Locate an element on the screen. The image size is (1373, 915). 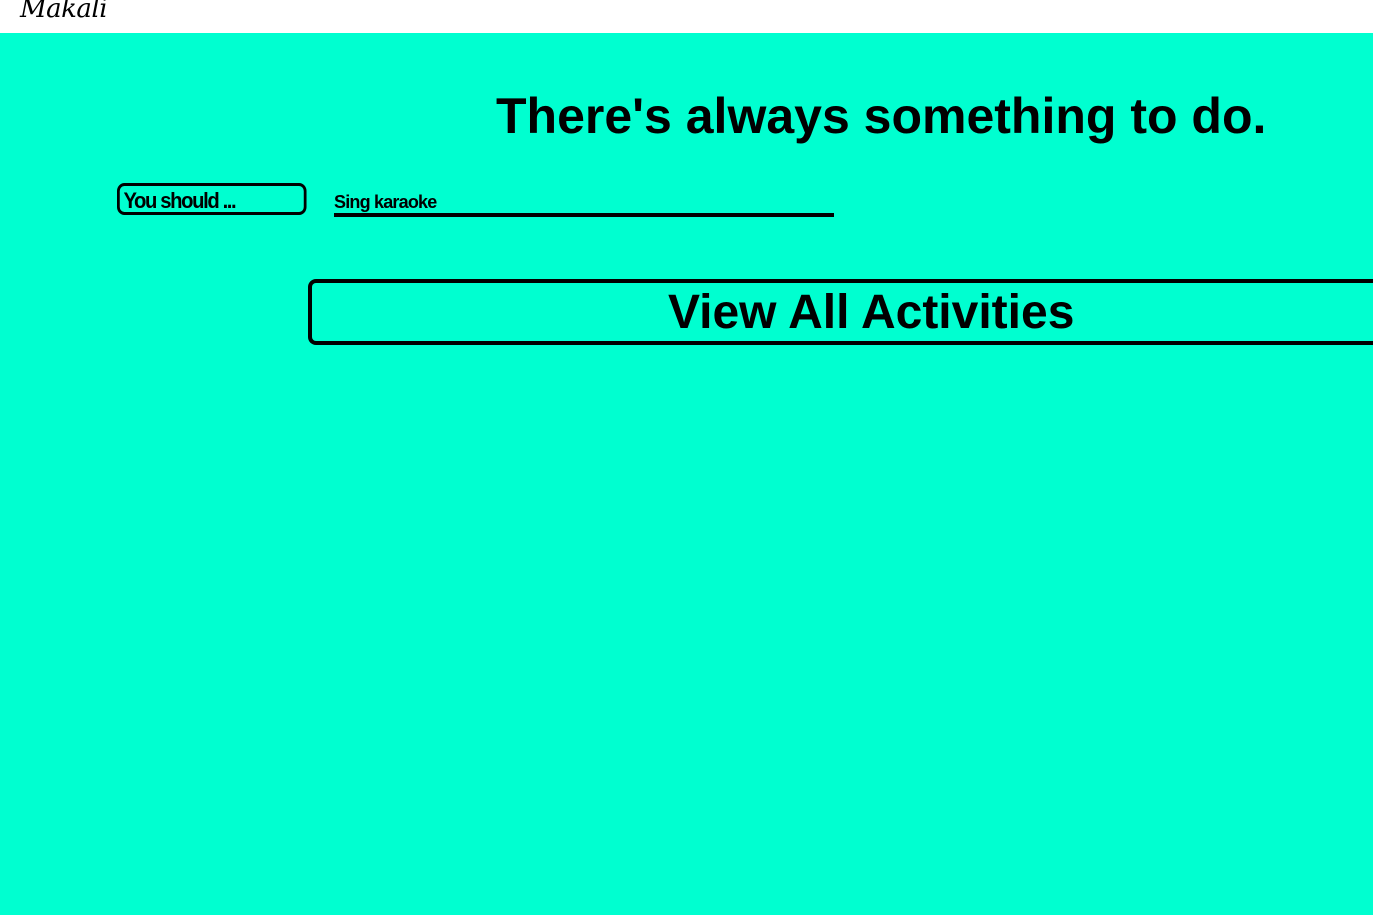
top-bar: Makali is located at coordinates (686, 16).